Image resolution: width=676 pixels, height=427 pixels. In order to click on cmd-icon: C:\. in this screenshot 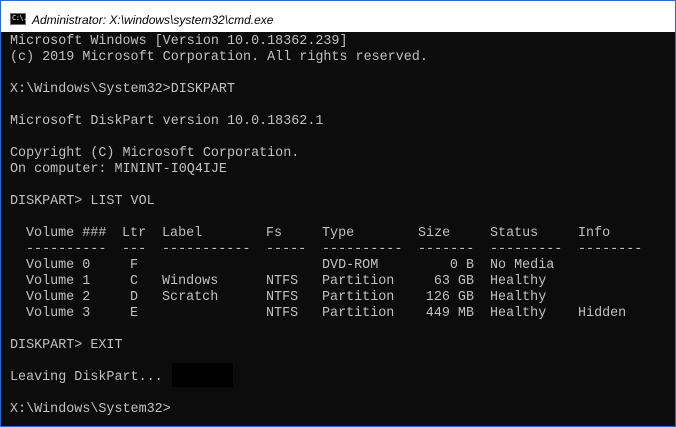, I will do `click(18, 19)`.